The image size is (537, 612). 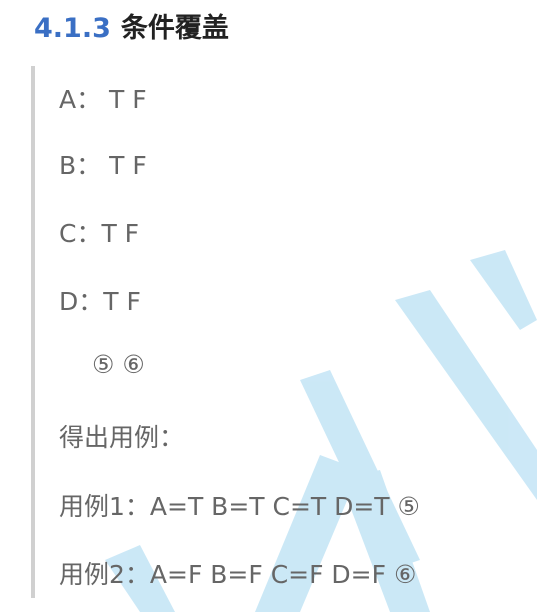 What do you see at coordinates (103, 99) in the screenshot?
I see `condition-a-line: A： T F` at bounding box center [103, 99].